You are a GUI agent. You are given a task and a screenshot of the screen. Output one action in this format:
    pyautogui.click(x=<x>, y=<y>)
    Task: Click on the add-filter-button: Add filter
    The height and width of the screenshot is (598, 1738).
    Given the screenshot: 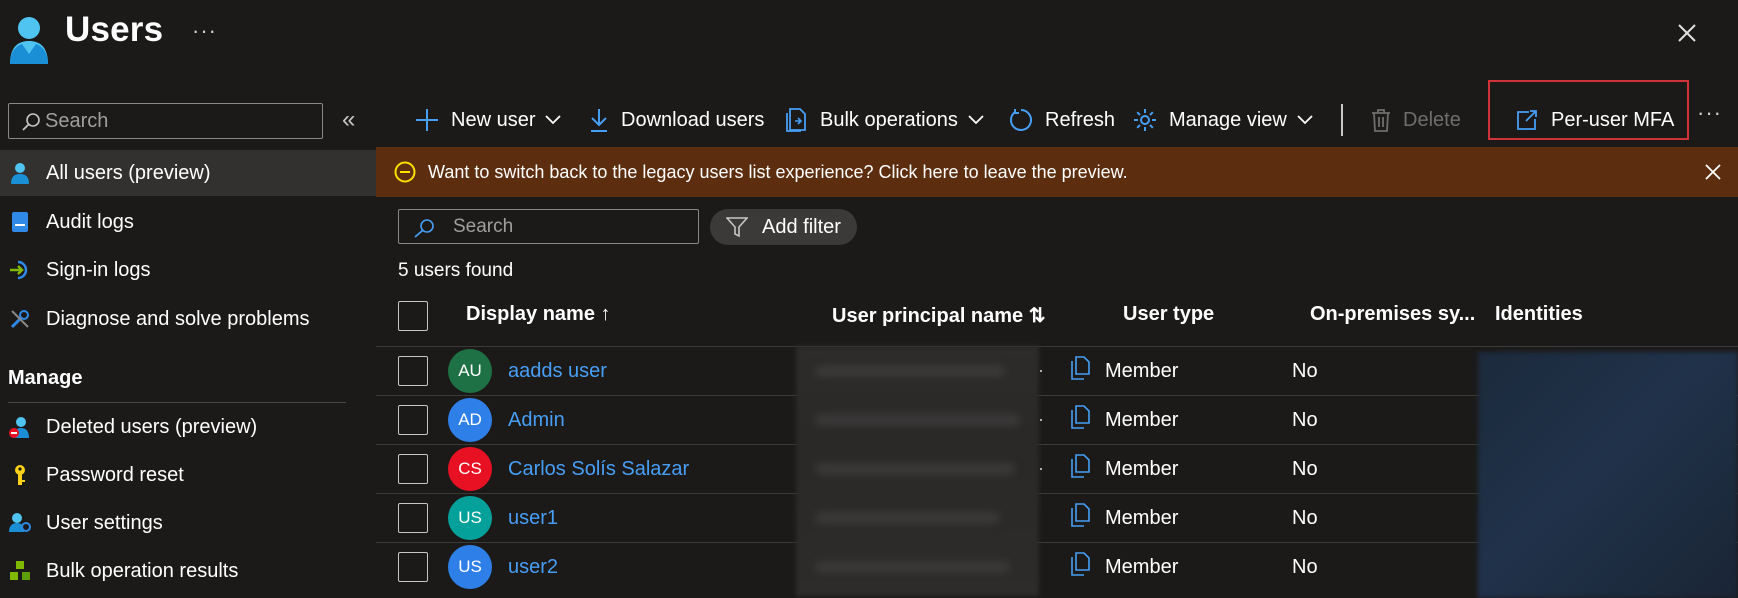 What is the action you would take?
    pyautogui.click(x=783, y=227)
    